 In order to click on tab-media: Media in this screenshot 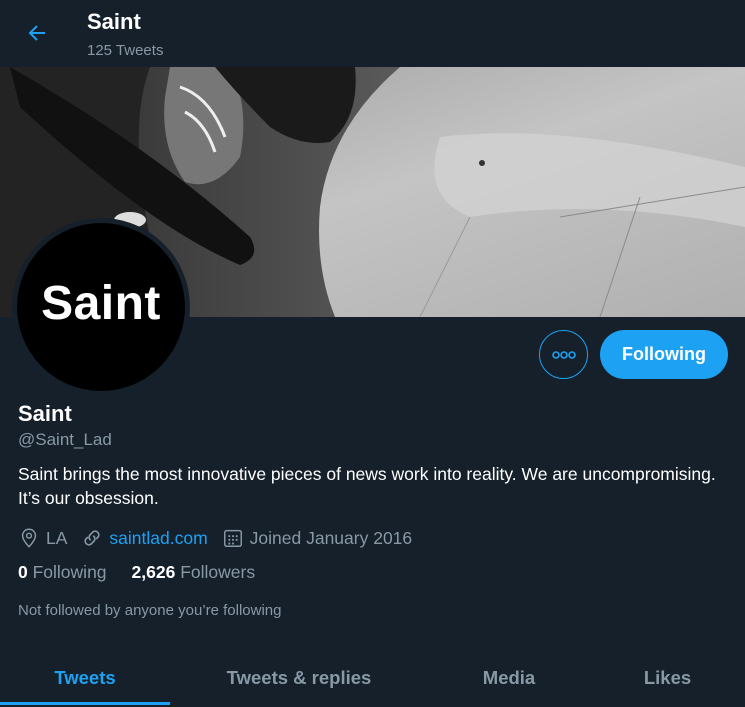, I will do `click(509, 677)`.